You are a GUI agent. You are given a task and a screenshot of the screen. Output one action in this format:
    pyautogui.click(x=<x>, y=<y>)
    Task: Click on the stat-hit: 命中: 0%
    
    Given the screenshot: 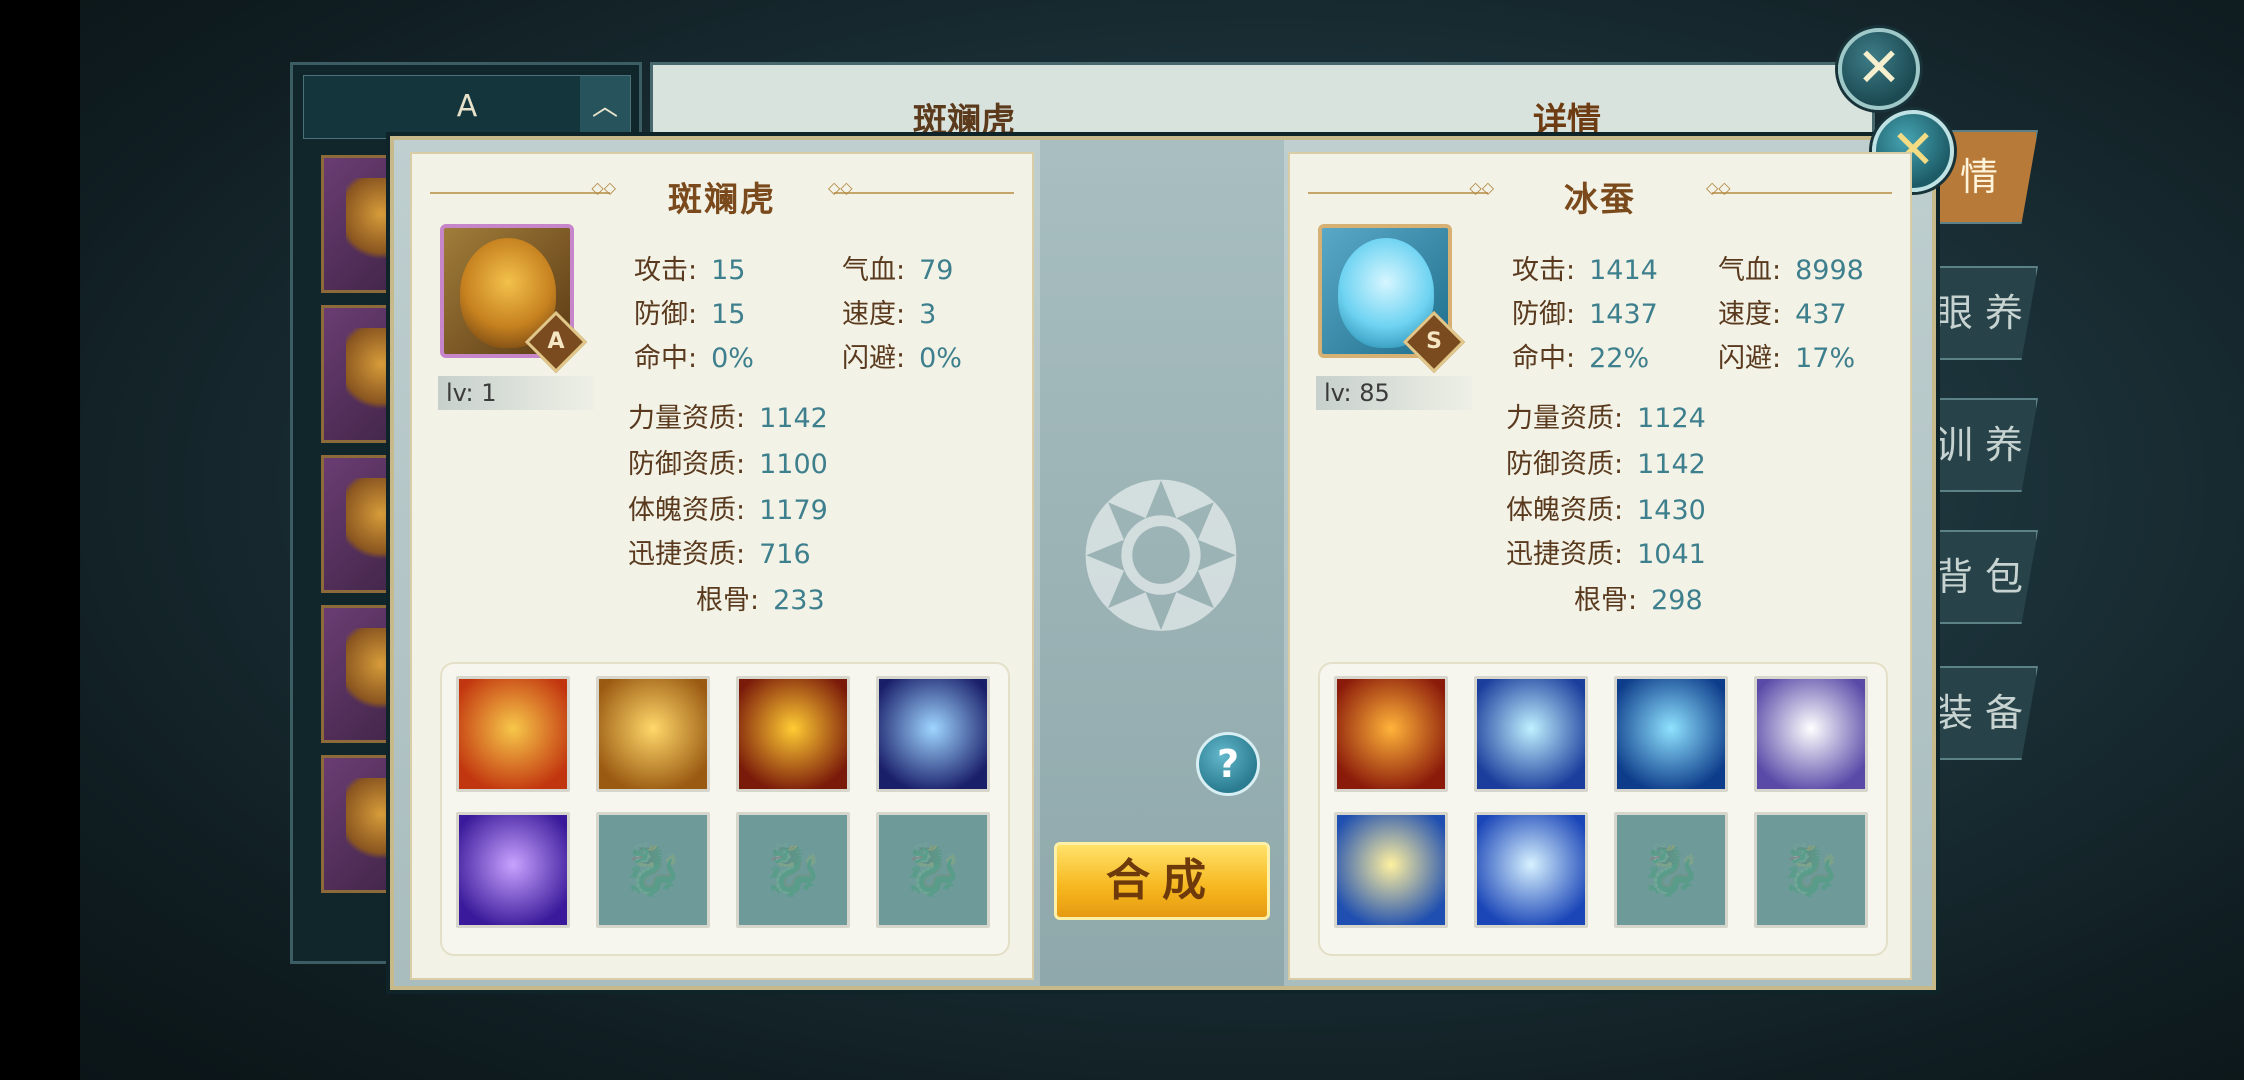 What is the action you would take?
    pyautogui.click(x=694, y=358)
    